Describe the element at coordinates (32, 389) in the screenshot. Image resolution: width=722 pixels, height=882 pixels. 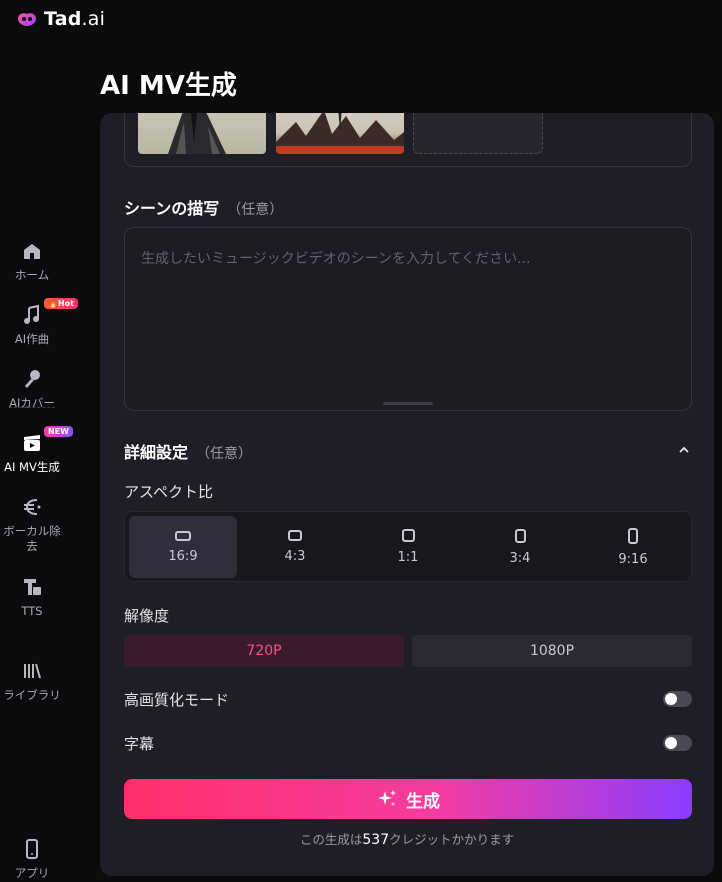
I see `sidebar-item-ai-cover: AIカバー` at that location.